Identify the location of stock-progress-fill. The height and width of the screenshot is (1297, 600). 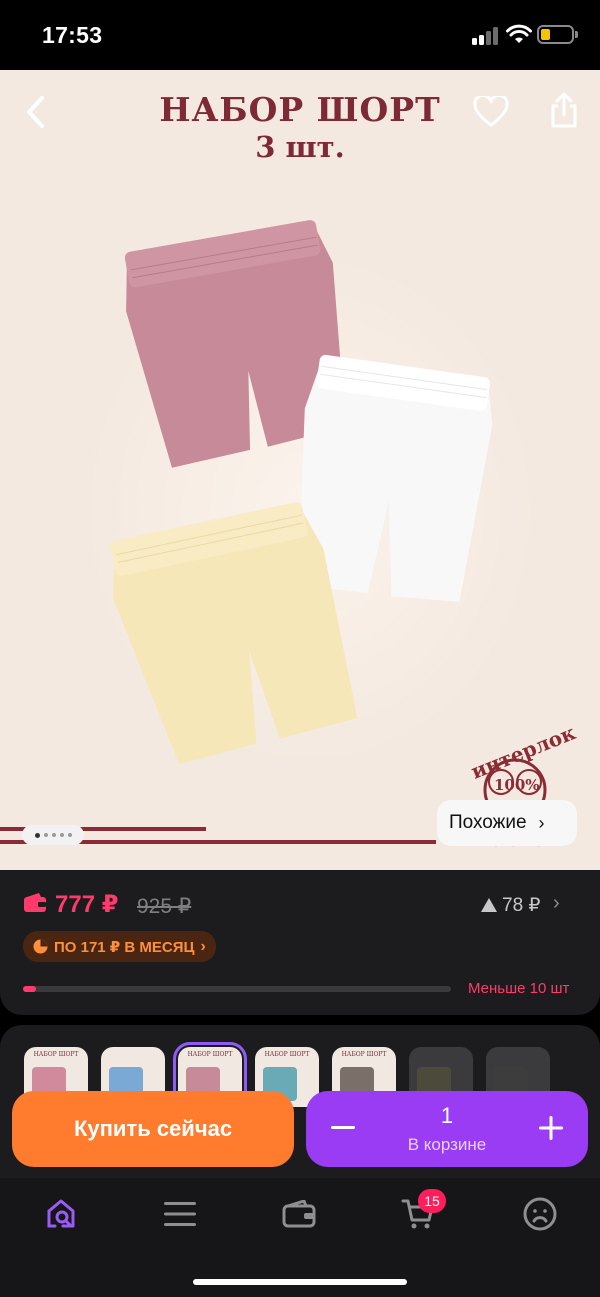
(29, 989).